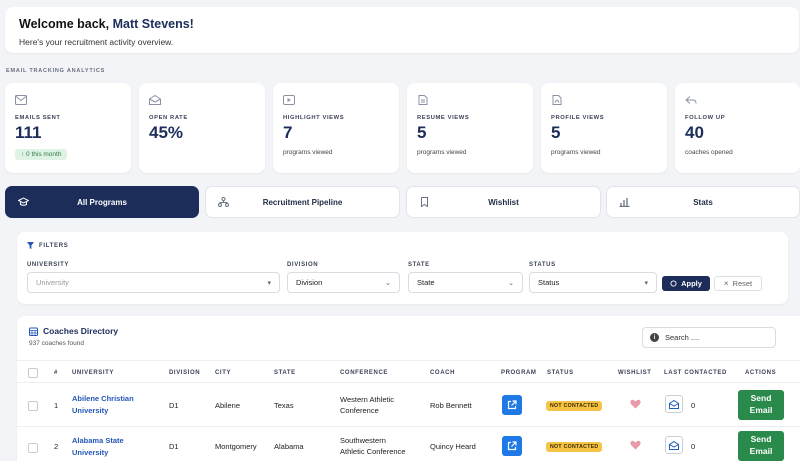 Image resolution: width=800 pixels, height=461 pixels. What do you see at coordinates (48, 265) in the screenshot?
I see `university-filter-label: UNIVERSITY` at bounding box center [48, 265].